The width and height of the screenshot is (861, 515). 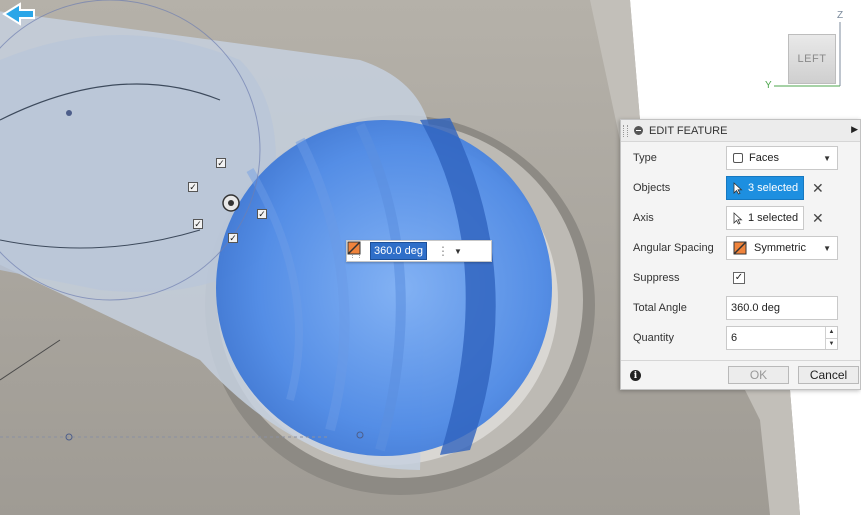 I want to click on row-suppress: Suppress ✓, so click(x=740, y=278).